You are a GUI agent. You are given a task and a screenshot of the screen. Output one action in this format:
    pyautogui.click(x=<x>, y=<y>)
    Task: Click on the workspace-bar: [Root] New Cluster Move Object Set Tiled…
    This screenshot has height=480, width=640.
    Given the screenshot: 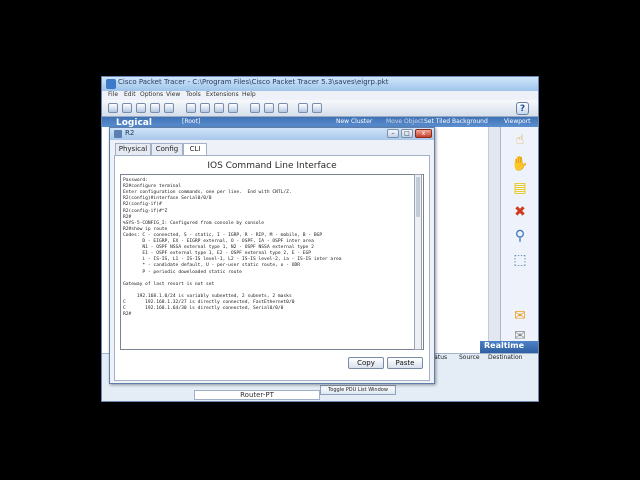 What is the action you would take?
    pyautogui.click(x=320, y=122)
    